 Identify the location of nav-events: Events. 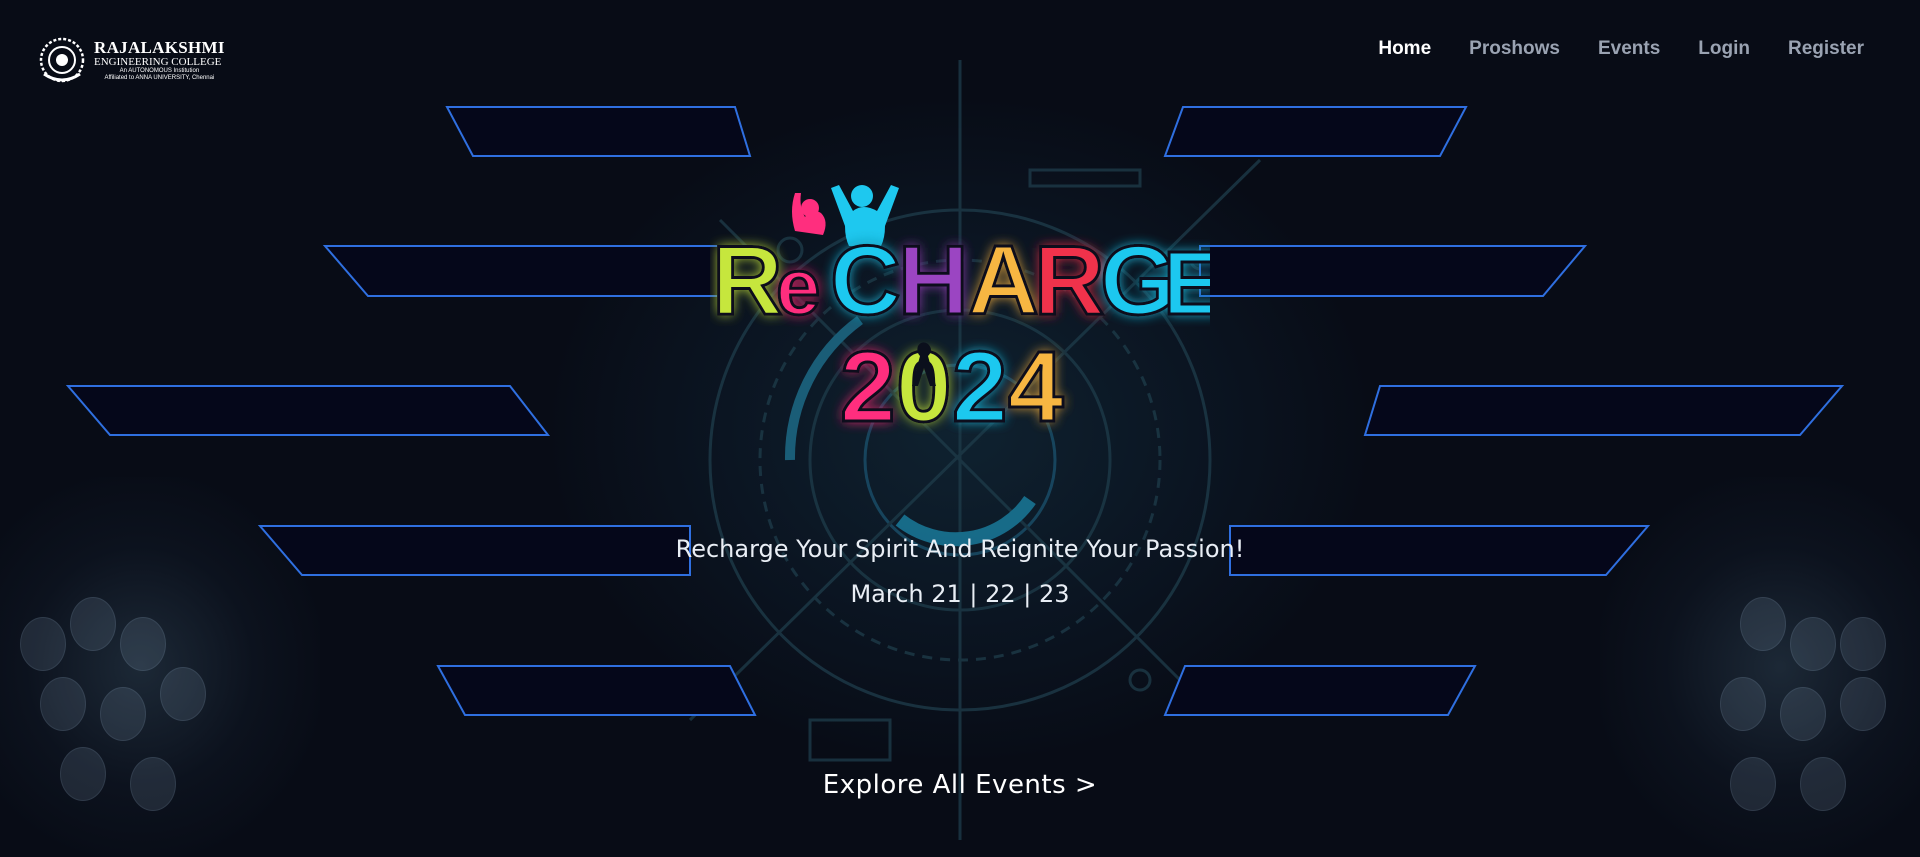
(1629, 49).